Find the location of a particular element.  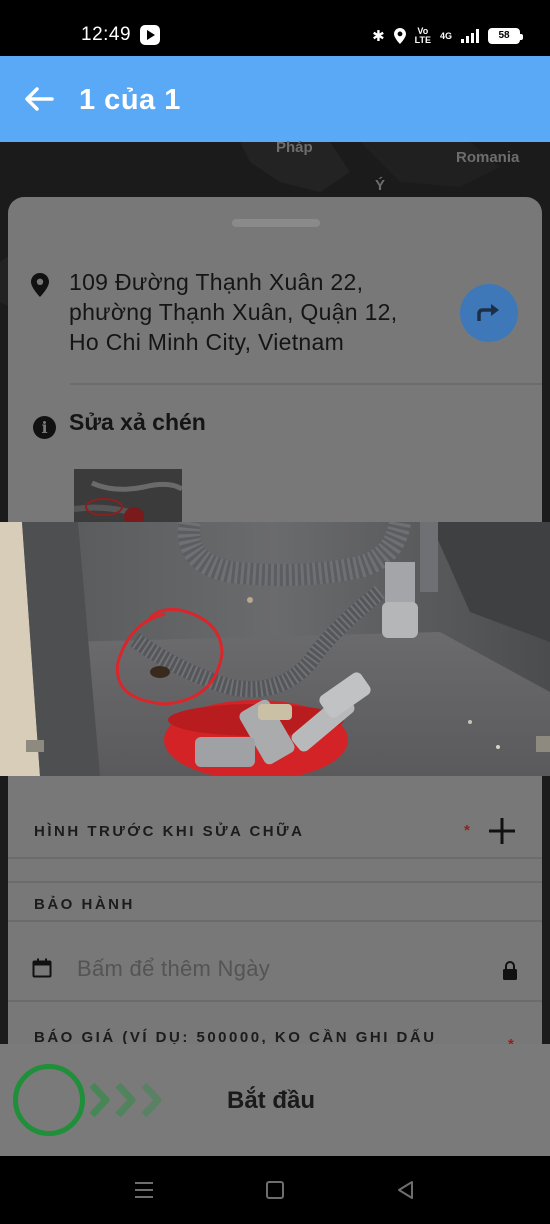

directions-icon is located at coordinates (488, 312).